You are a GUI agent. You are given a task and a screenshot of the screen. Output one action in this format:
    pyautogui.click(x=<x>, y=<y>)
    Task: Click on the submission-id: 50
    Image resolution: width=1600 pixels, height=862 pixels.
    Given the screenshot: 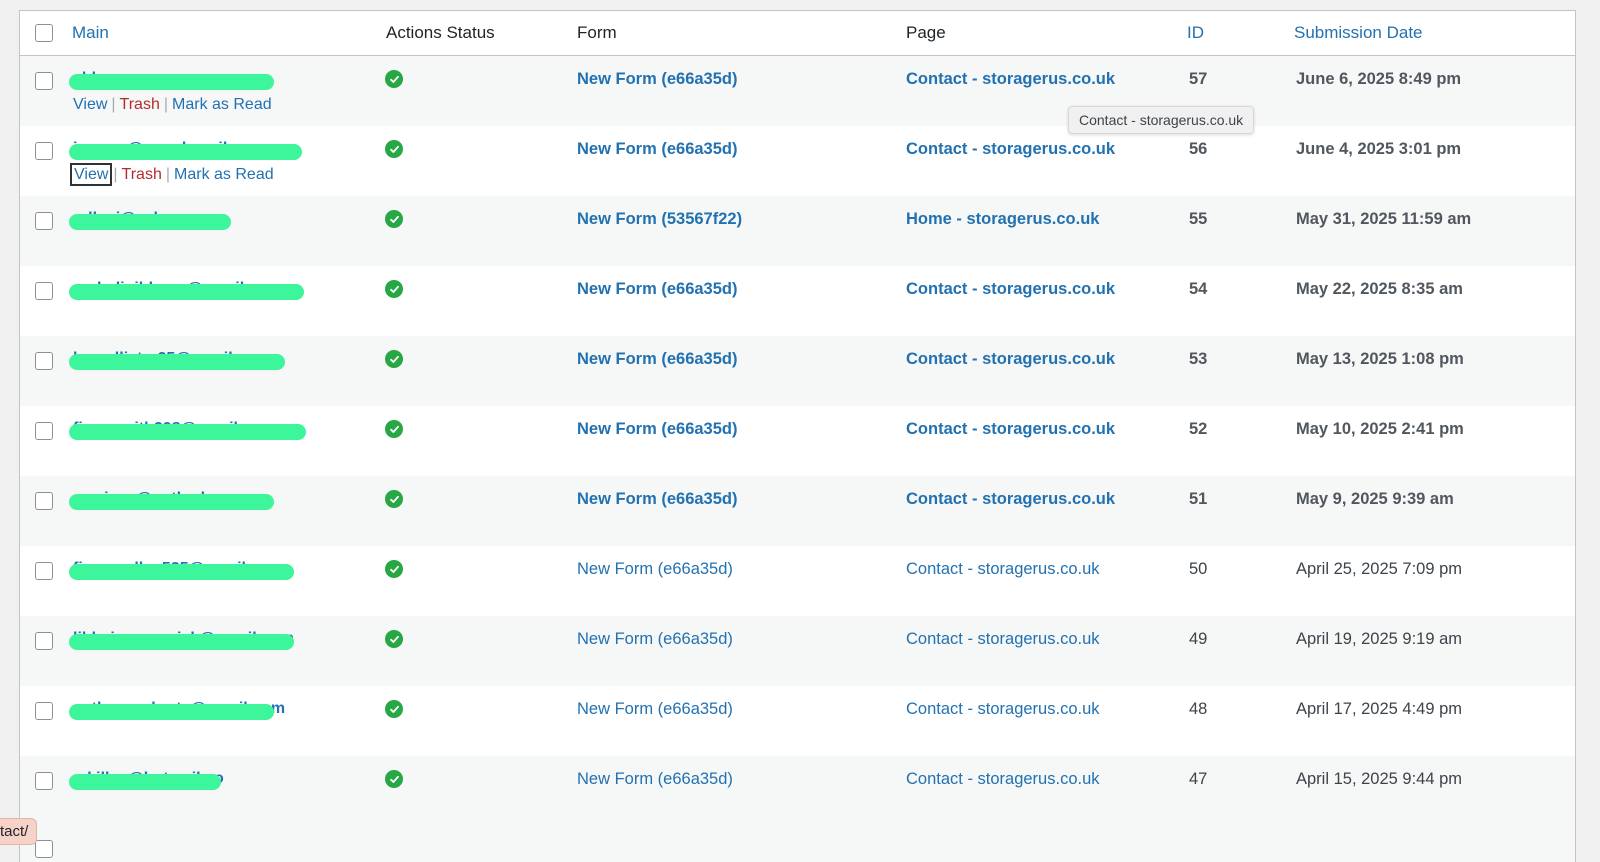 What is the action you would take?
    pyautogui.click(x=1198, y=569)
    